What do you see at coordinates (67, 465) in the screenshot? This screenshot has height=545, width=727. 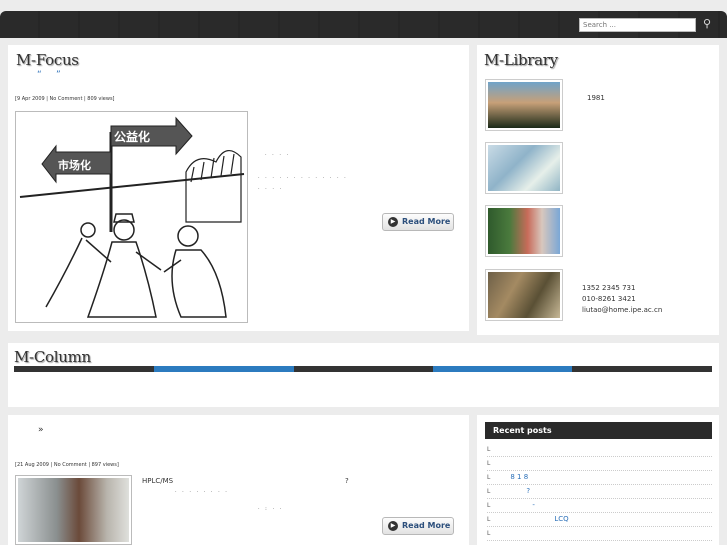 I see `post-meta: [21 Aug 2009 | No Comment | 897 views]` at bounding box center [67, 465].